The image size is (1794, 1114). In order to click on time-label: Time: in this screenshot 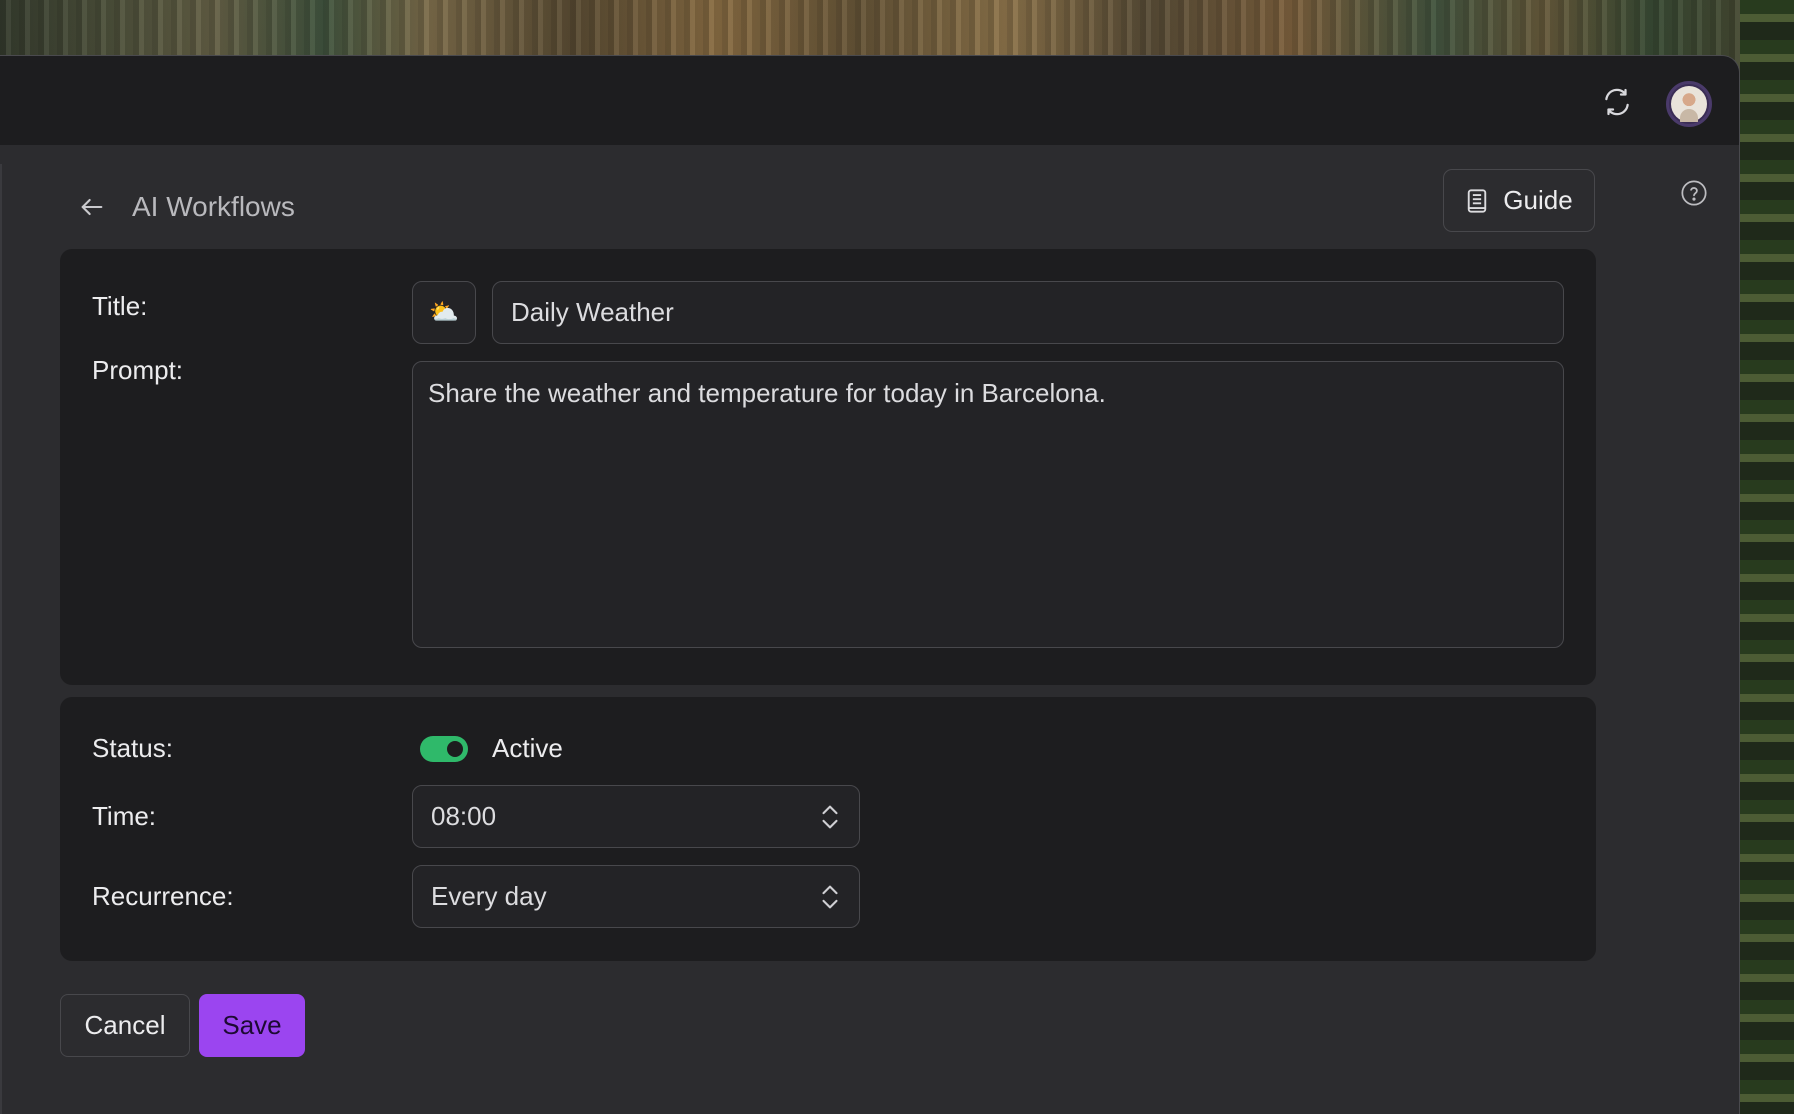, I will do `click(124, 816)`.